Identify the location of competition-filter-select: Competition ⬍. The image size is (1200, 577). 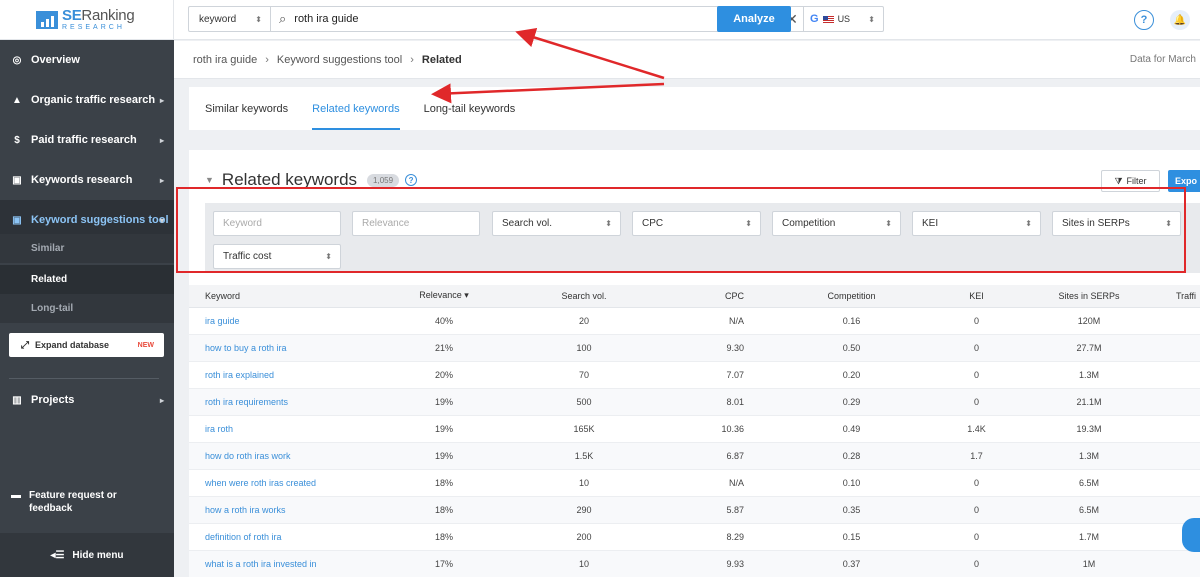
(836, 223).